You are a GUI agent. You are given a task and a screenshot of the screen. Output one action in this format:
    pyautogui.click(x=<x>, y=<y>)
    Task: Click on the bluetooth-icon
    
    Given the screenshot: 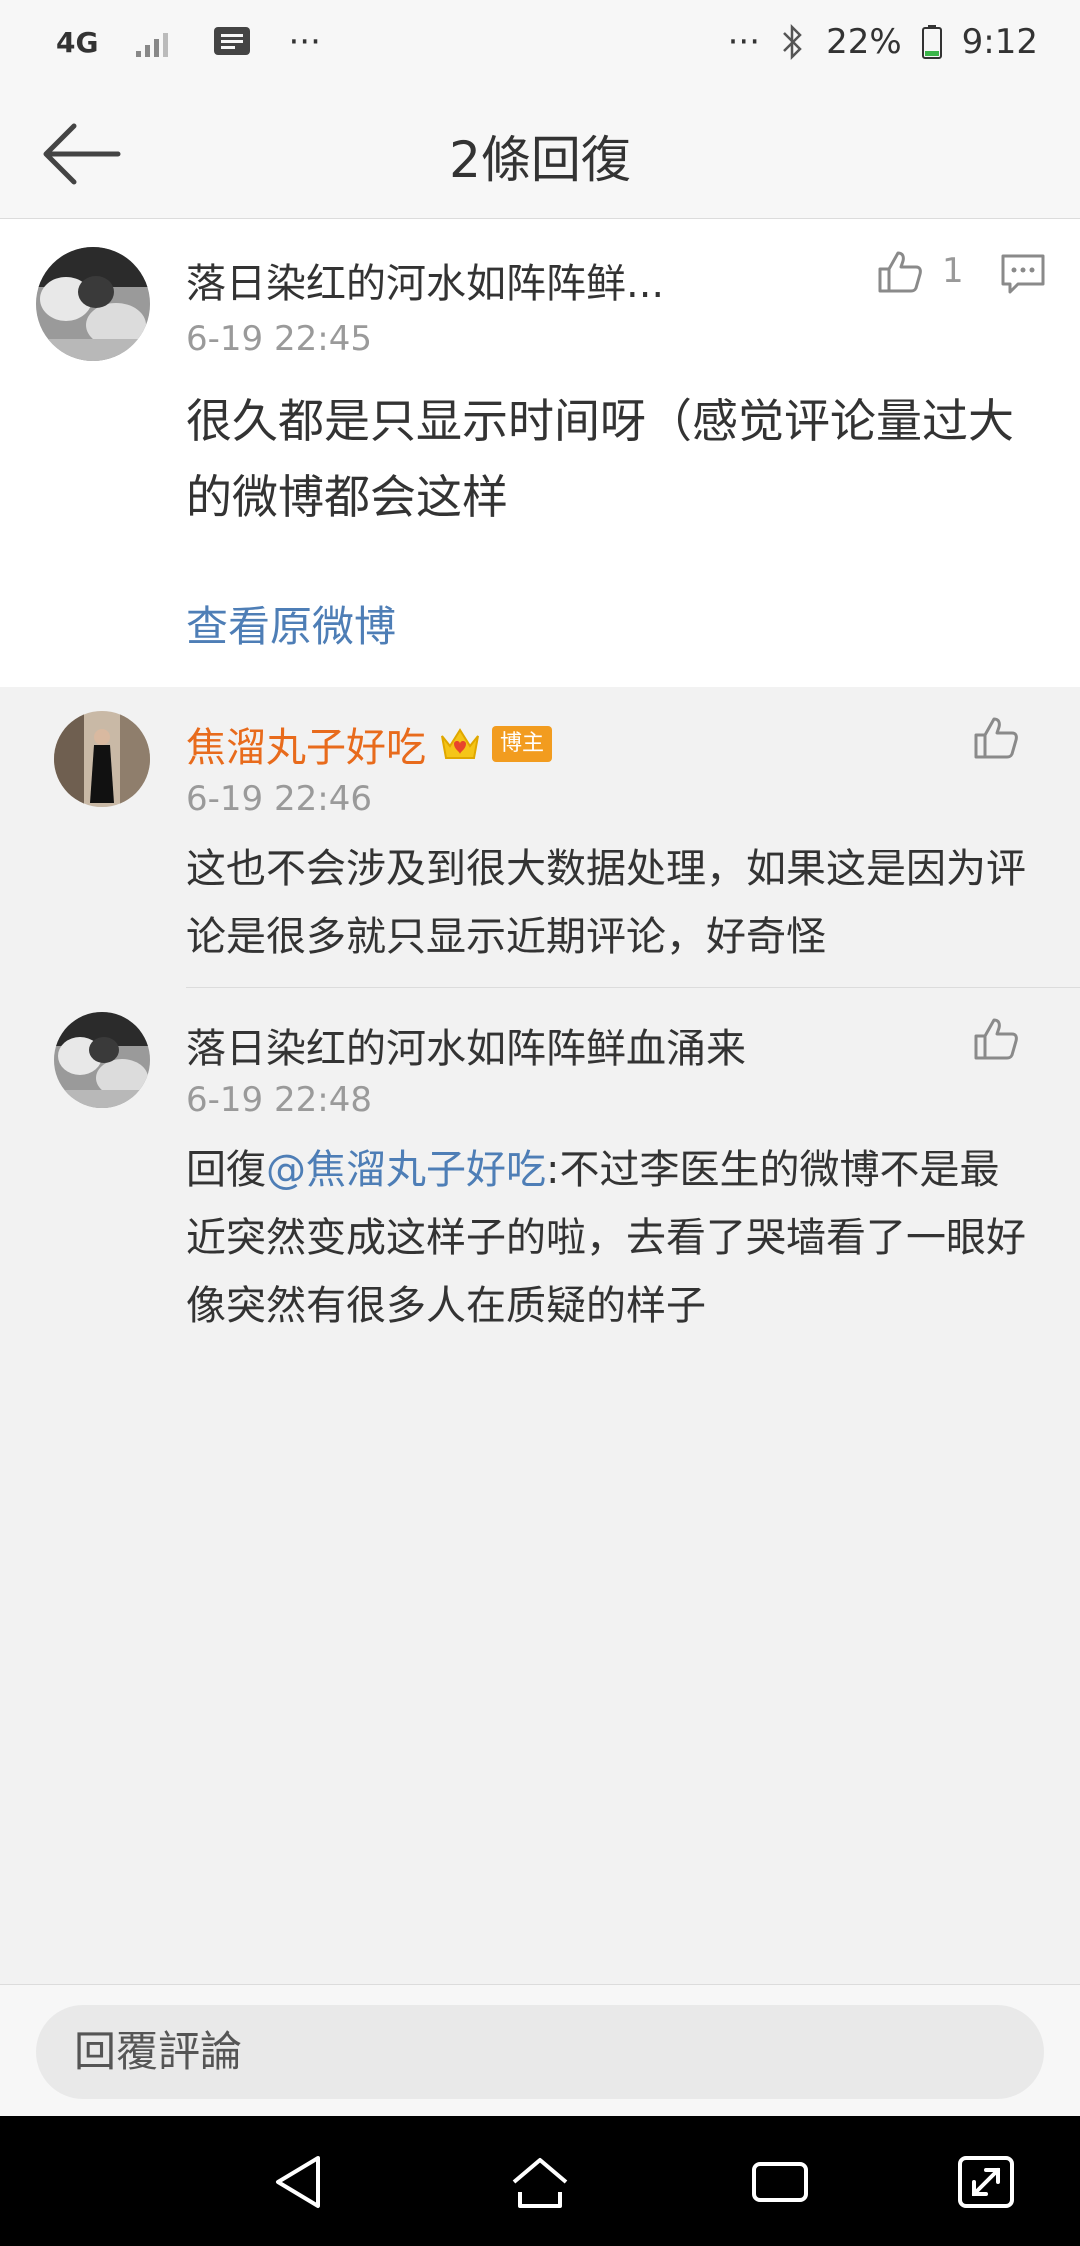 What is the action you would take?
    pyautogui.click(x=792, y=42)
    